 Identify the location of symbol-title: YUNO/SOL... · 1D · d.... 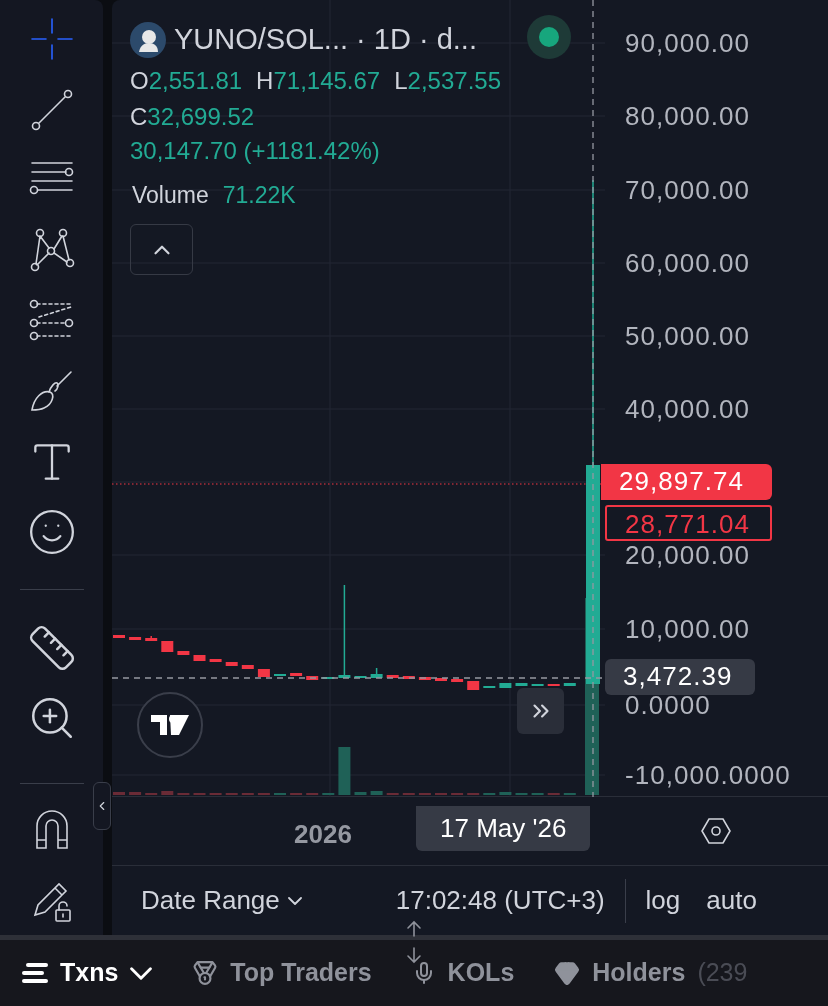
(325, 39).